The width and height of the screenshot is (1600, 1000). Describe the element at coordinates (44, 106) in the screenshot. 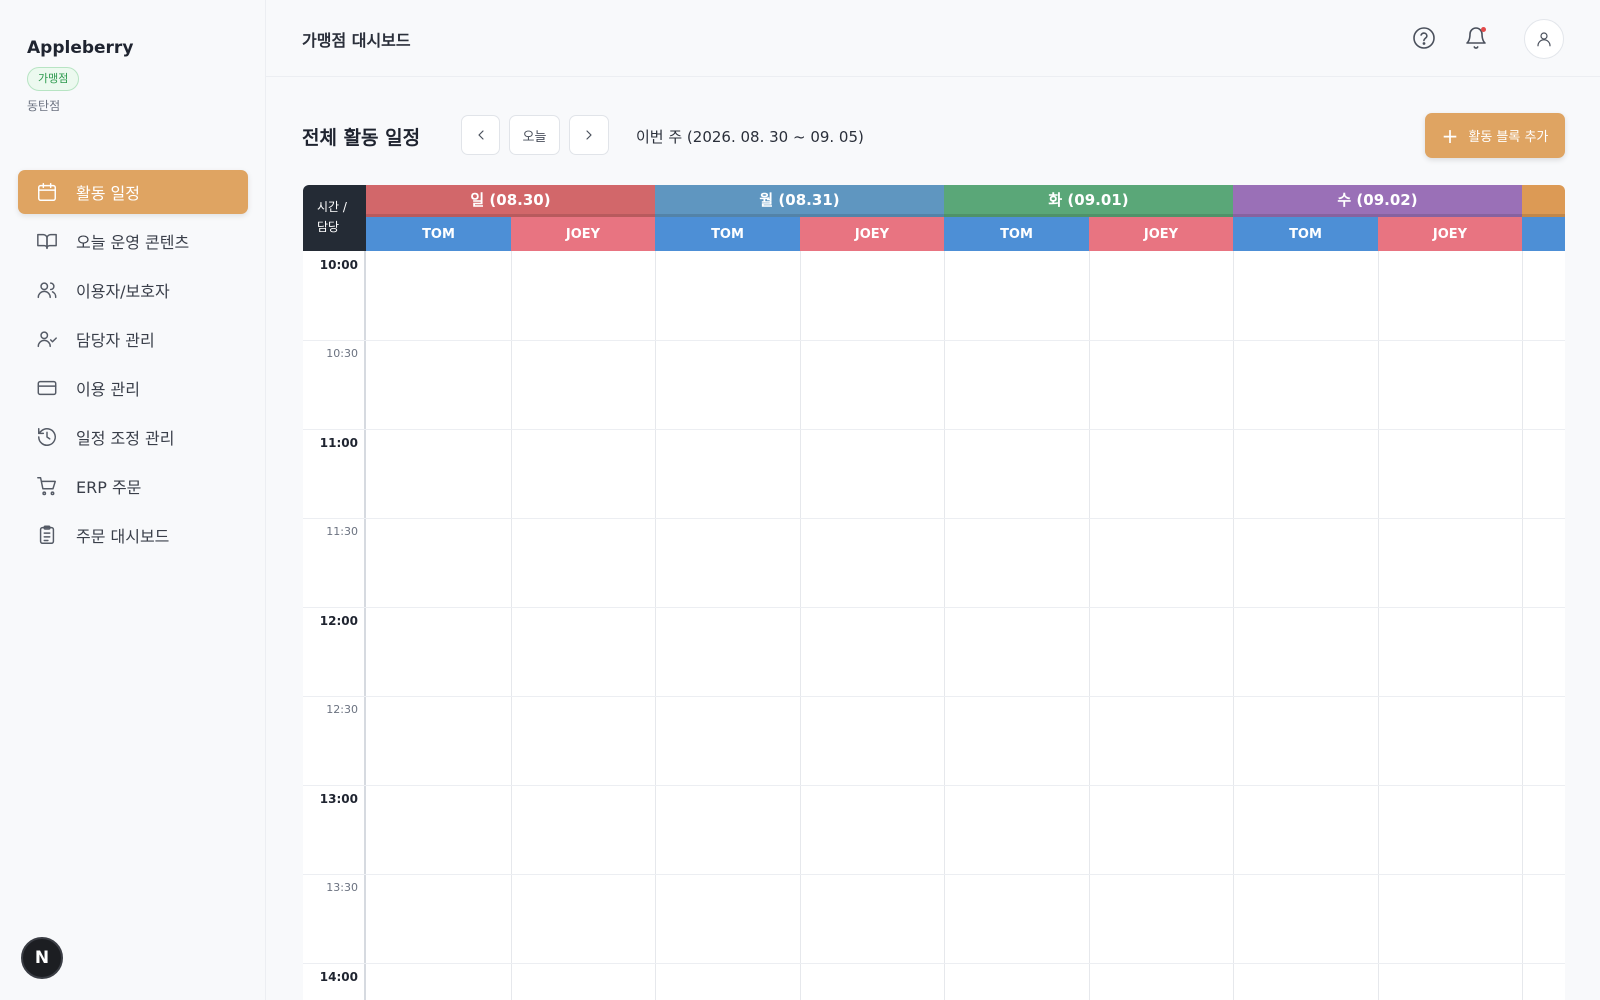

I see `store-name: 동탄점` at that location.